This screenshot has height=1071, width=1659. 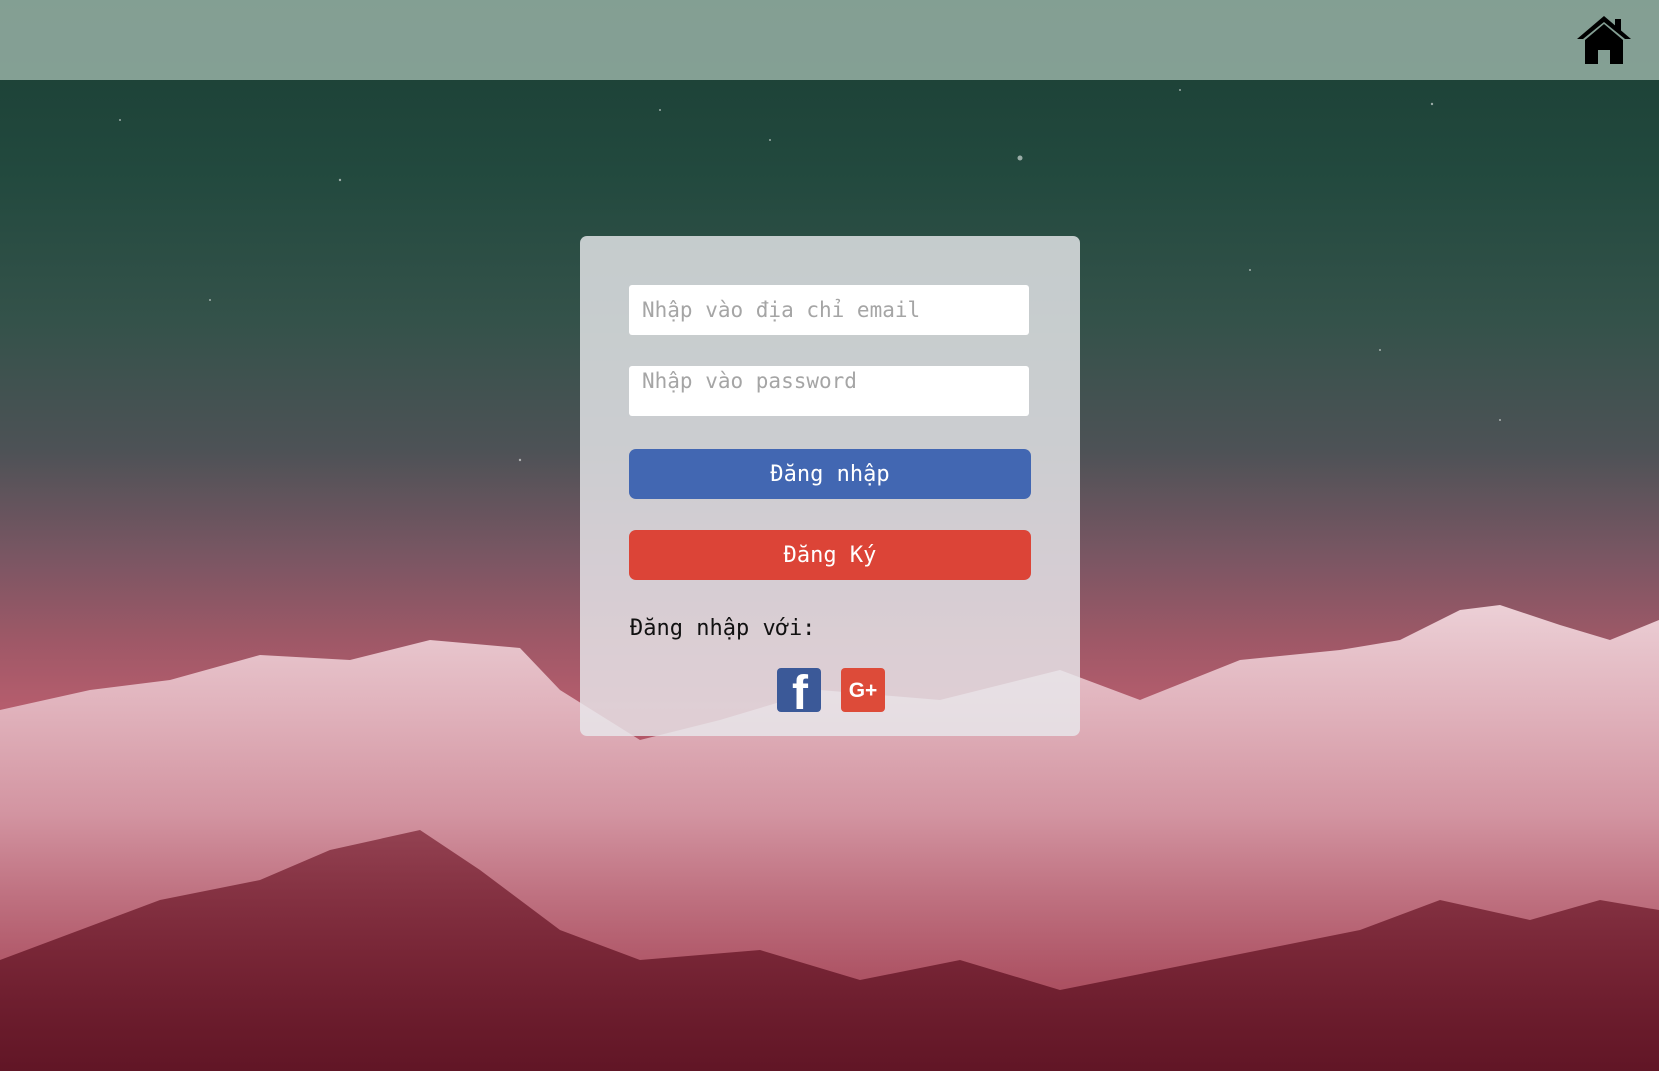 What do you see at coordinates (830, 474) in the screenshot?
I see `login-button: Đăng nhập` at bounding box center [830, 474].